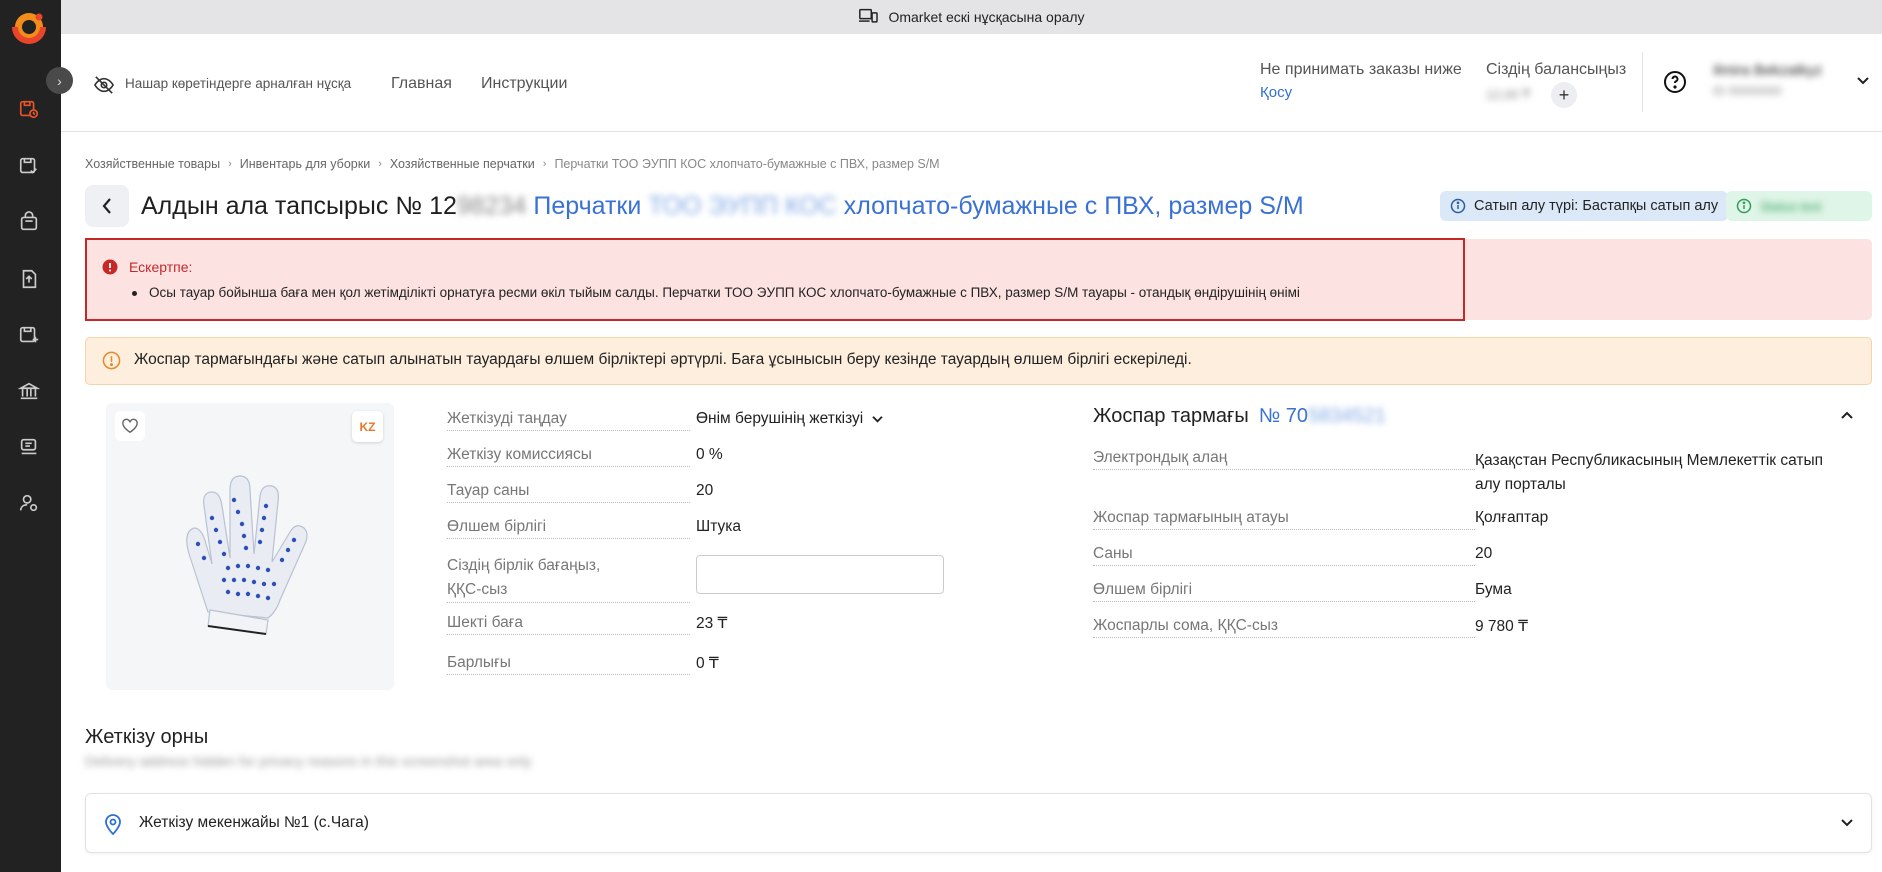 This screenshot has height=872, width=1882. Describe the element at coordinates (709, 454) in the screenshot. I see `commission-value: 0 %` at that location.